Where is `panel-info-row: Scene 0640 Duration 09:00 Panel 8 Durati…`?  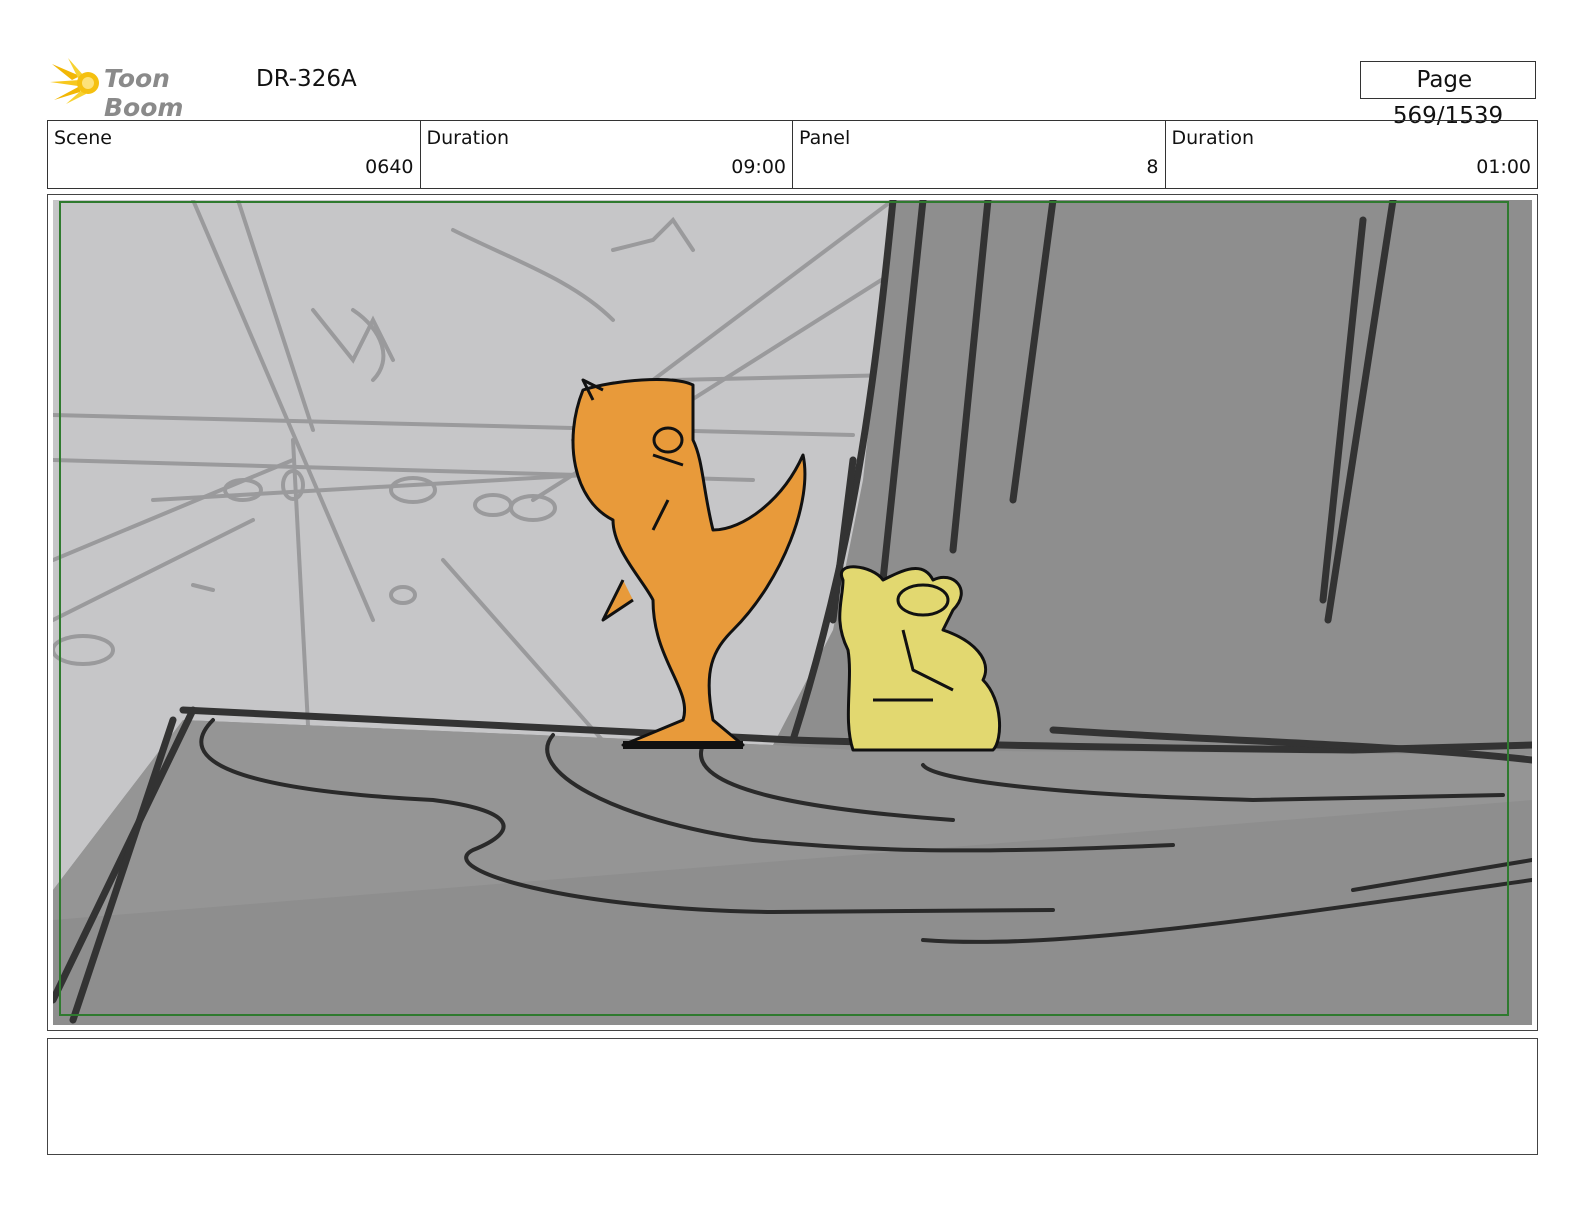
panel-info-row: Scene 0640 Duration 09:00 Panel 8 Durati… is located at coordinates (792, 154).